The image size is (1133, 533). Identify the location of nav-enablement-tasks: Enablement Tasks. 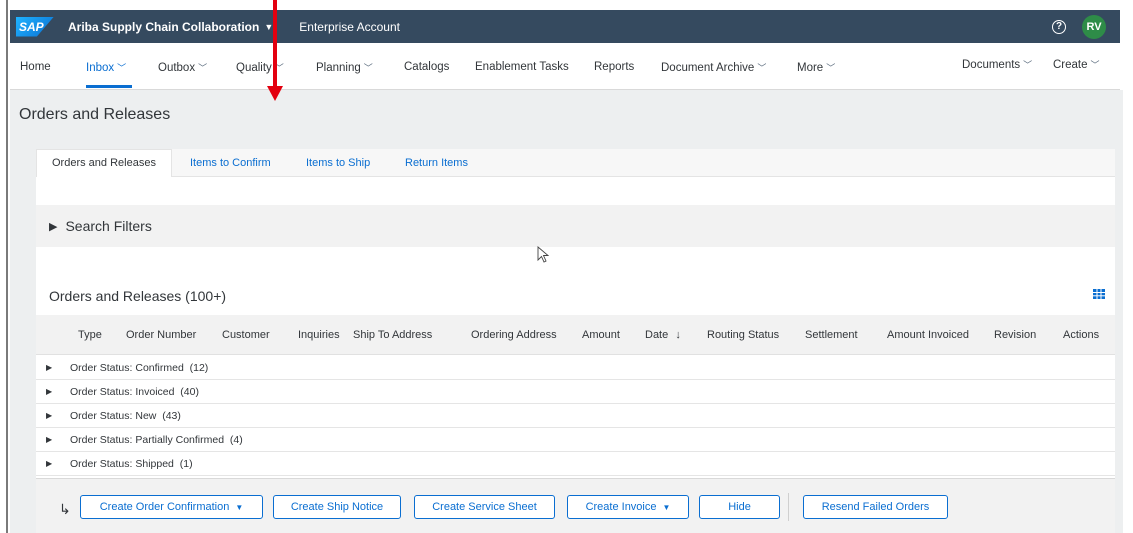
(522, 67).